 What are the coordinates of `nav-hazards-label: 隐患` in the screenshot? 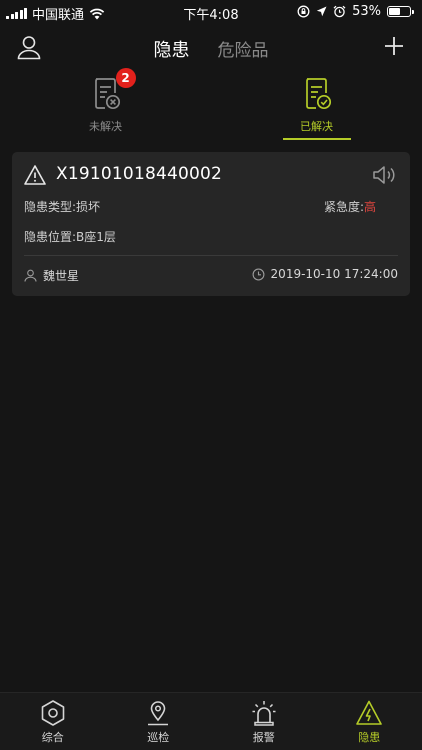 It's located at (369, 737).